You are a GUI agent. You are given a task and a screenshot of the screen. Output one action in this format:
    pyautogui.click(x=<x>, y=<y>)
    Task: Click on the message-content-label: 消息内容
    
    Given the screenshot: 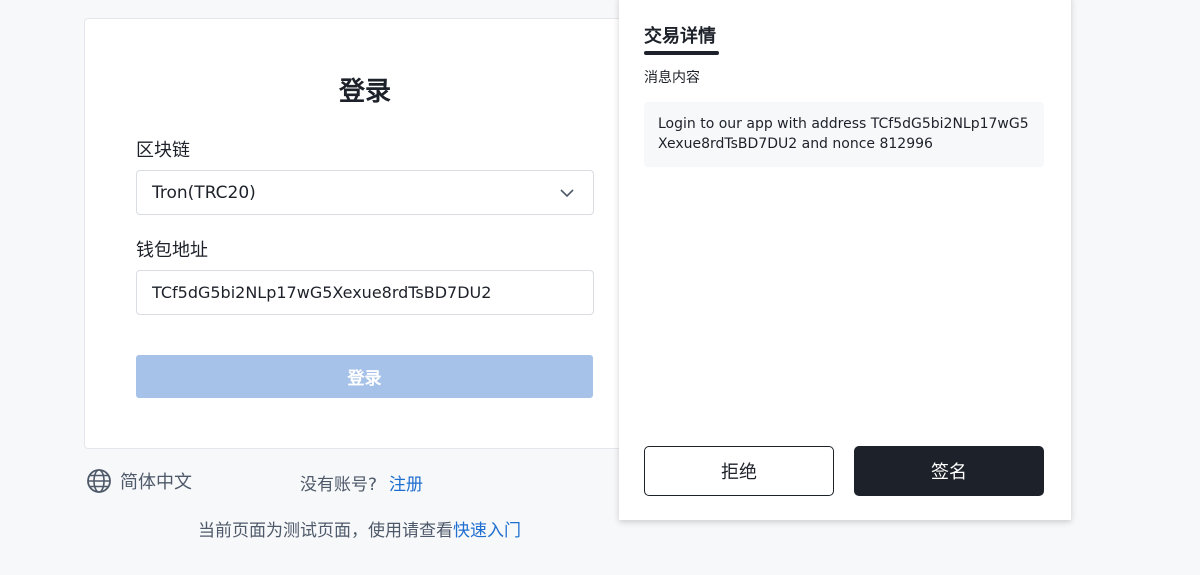 What is the action you would take?
    pyautogui.click(x=672, y=78)
    